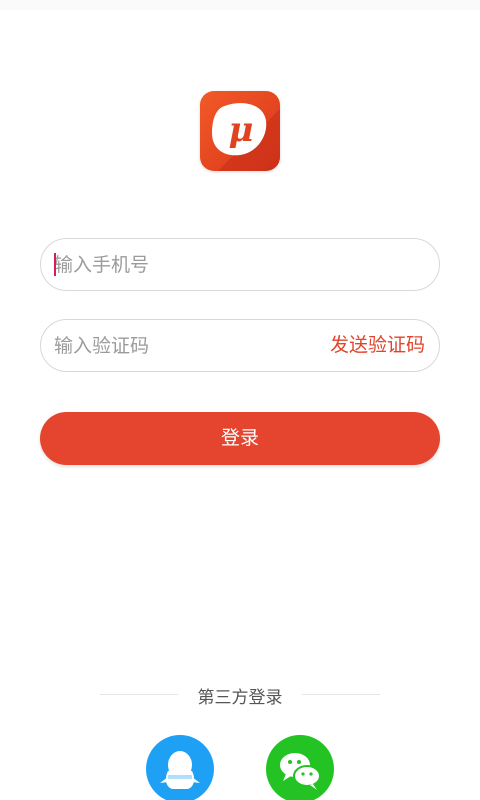 The height and width of the screenshot is (800, 480). I want to click on divider-line-right, so click(341, 694).